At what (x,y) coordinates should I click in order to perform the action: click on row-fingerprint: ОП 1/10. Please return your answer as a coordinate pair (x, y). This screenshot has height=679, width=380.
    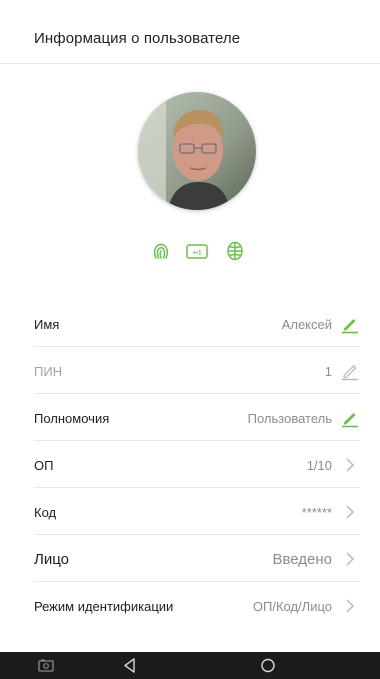
    Looking at the image, I should click on (197, 464).